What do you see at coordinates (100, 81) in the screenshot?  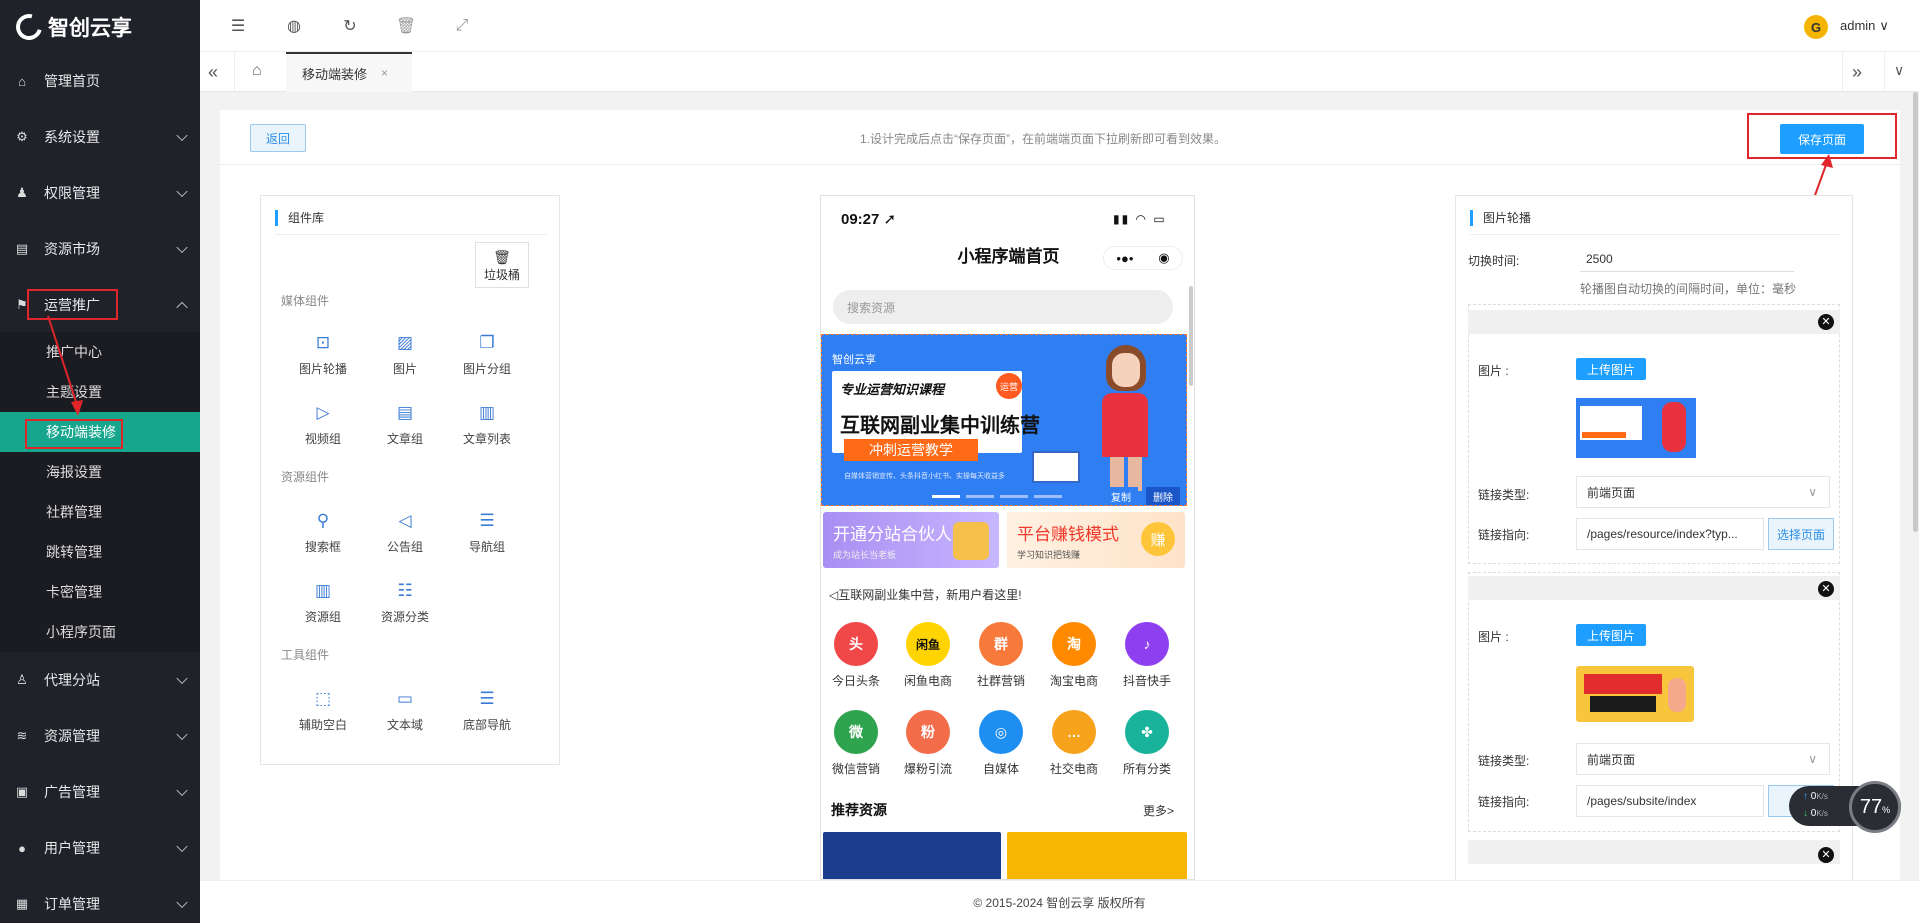 I see `sidebar-item-home: ⌂ 管理首页` at bounding box center [100, 81].